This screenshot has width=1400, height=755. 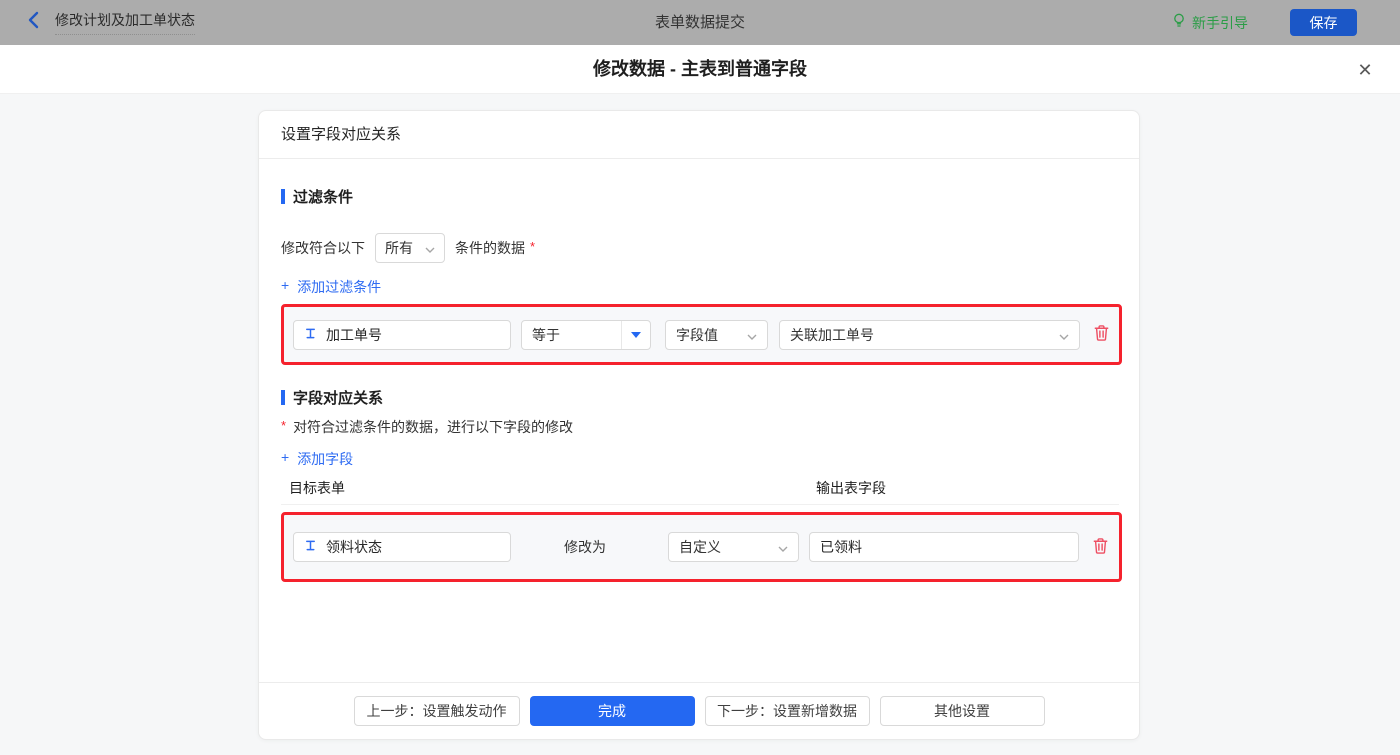 I want to click on panel-header: 设置字段对应关系, so click(x=699, y=135).